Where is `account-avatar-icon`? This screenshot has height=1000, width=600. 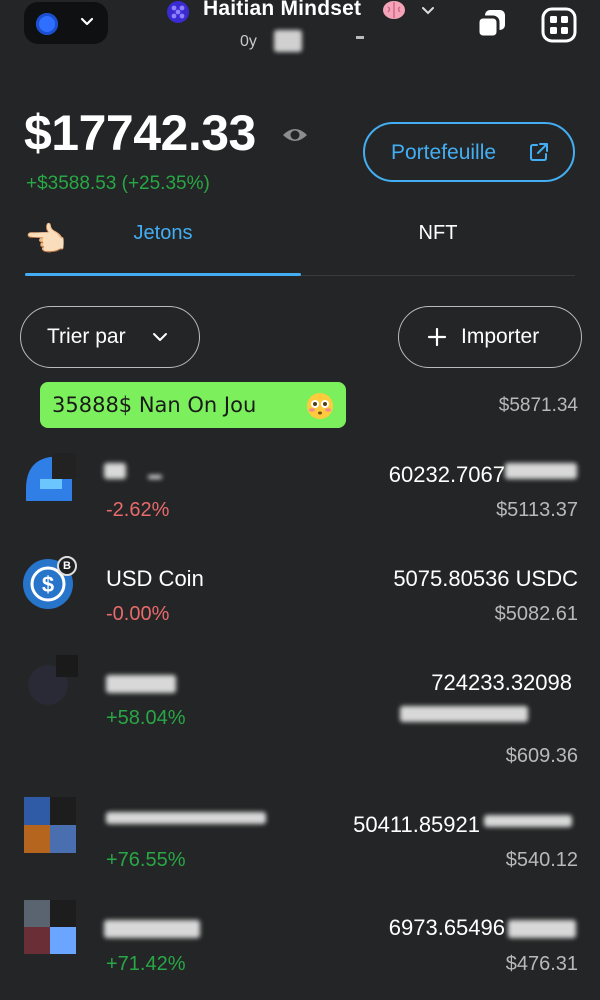 account-avatar-icon is located at coordinates (178, 12).